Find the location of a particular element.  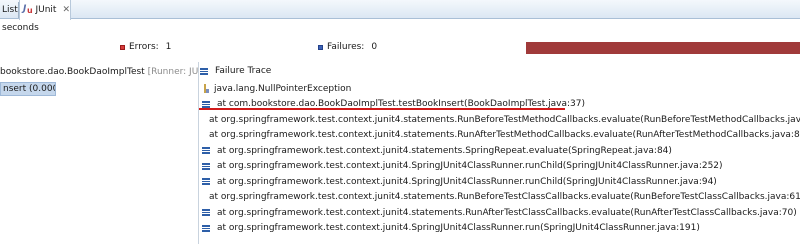

pane-divider is located at coordinates (198, 153).